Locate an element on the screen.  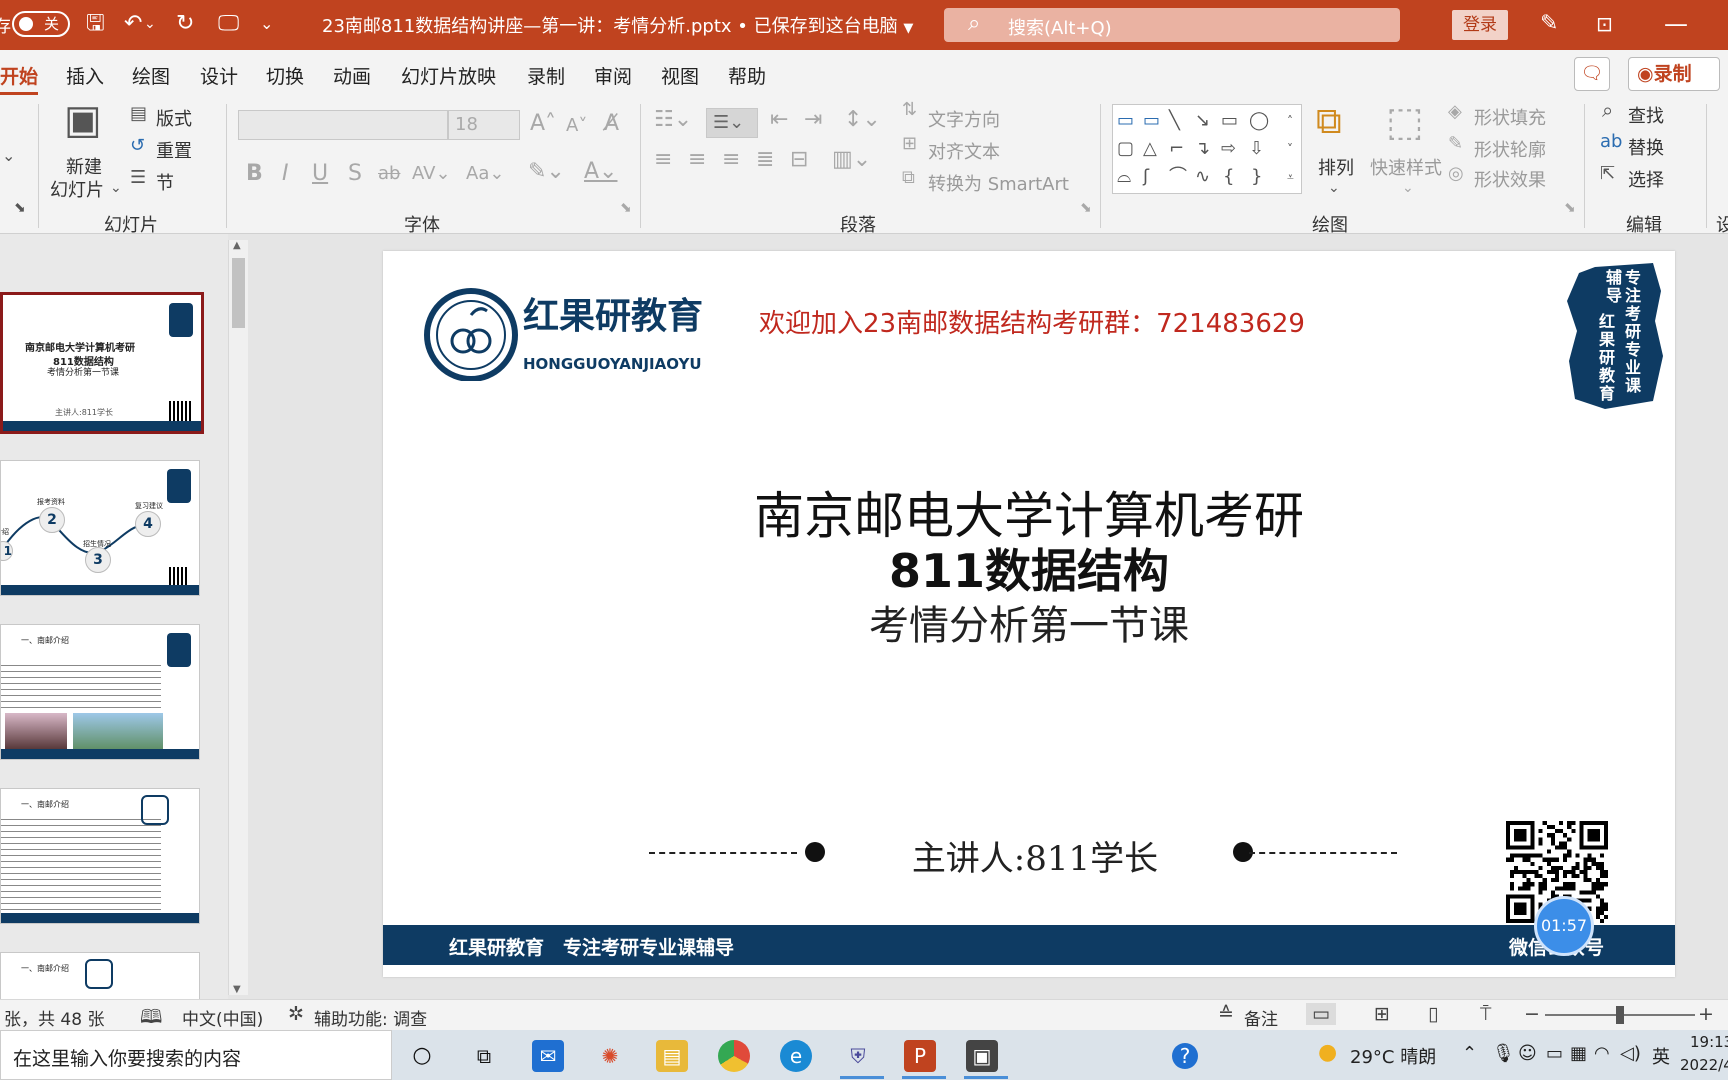
layout-button: 版式 is located at coordinates (174, 118).